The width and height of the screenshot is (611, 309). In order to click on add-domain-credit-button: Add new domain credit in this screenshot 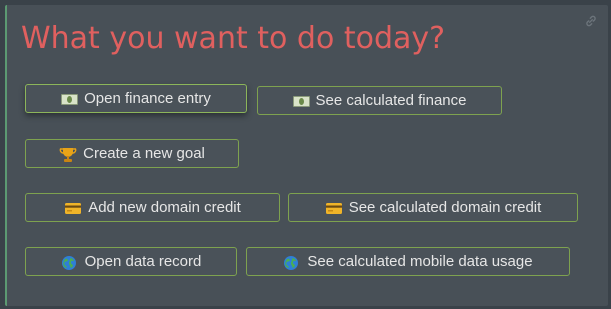, I will do `click(152, 207)`.